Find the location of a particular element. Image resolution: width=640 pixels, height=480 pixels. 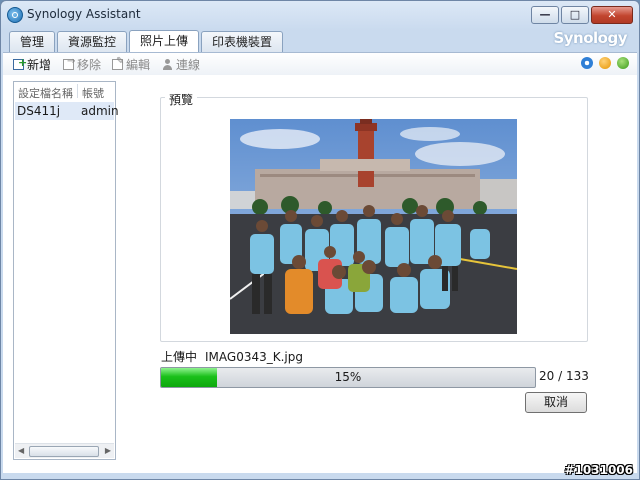

scroll-left-icon: ◀ is located at coordinates (21, 450).